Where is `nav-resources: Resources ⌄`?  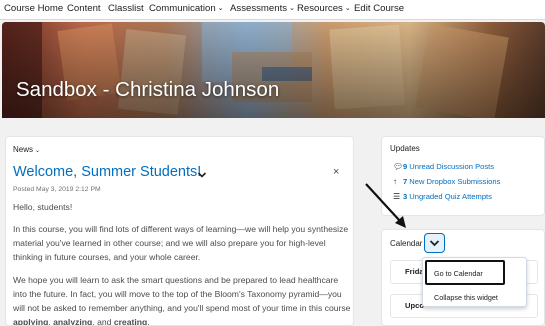
nav-resources: Resources ⌄ is located at coordinates (324, 8).